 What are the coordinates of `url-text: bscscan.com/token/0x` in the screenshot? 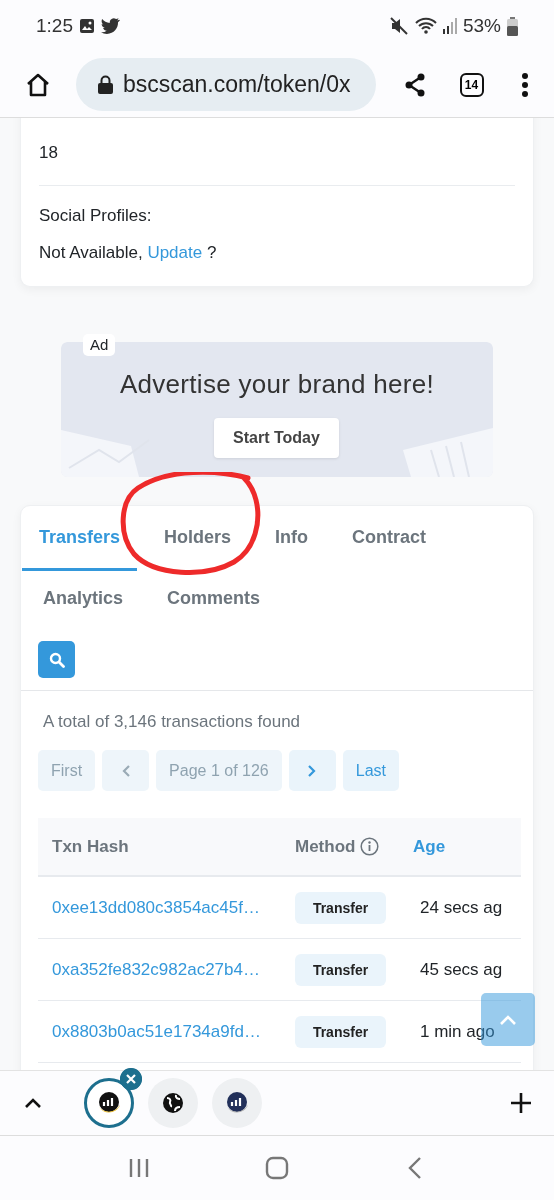 It's located at (237, 84).